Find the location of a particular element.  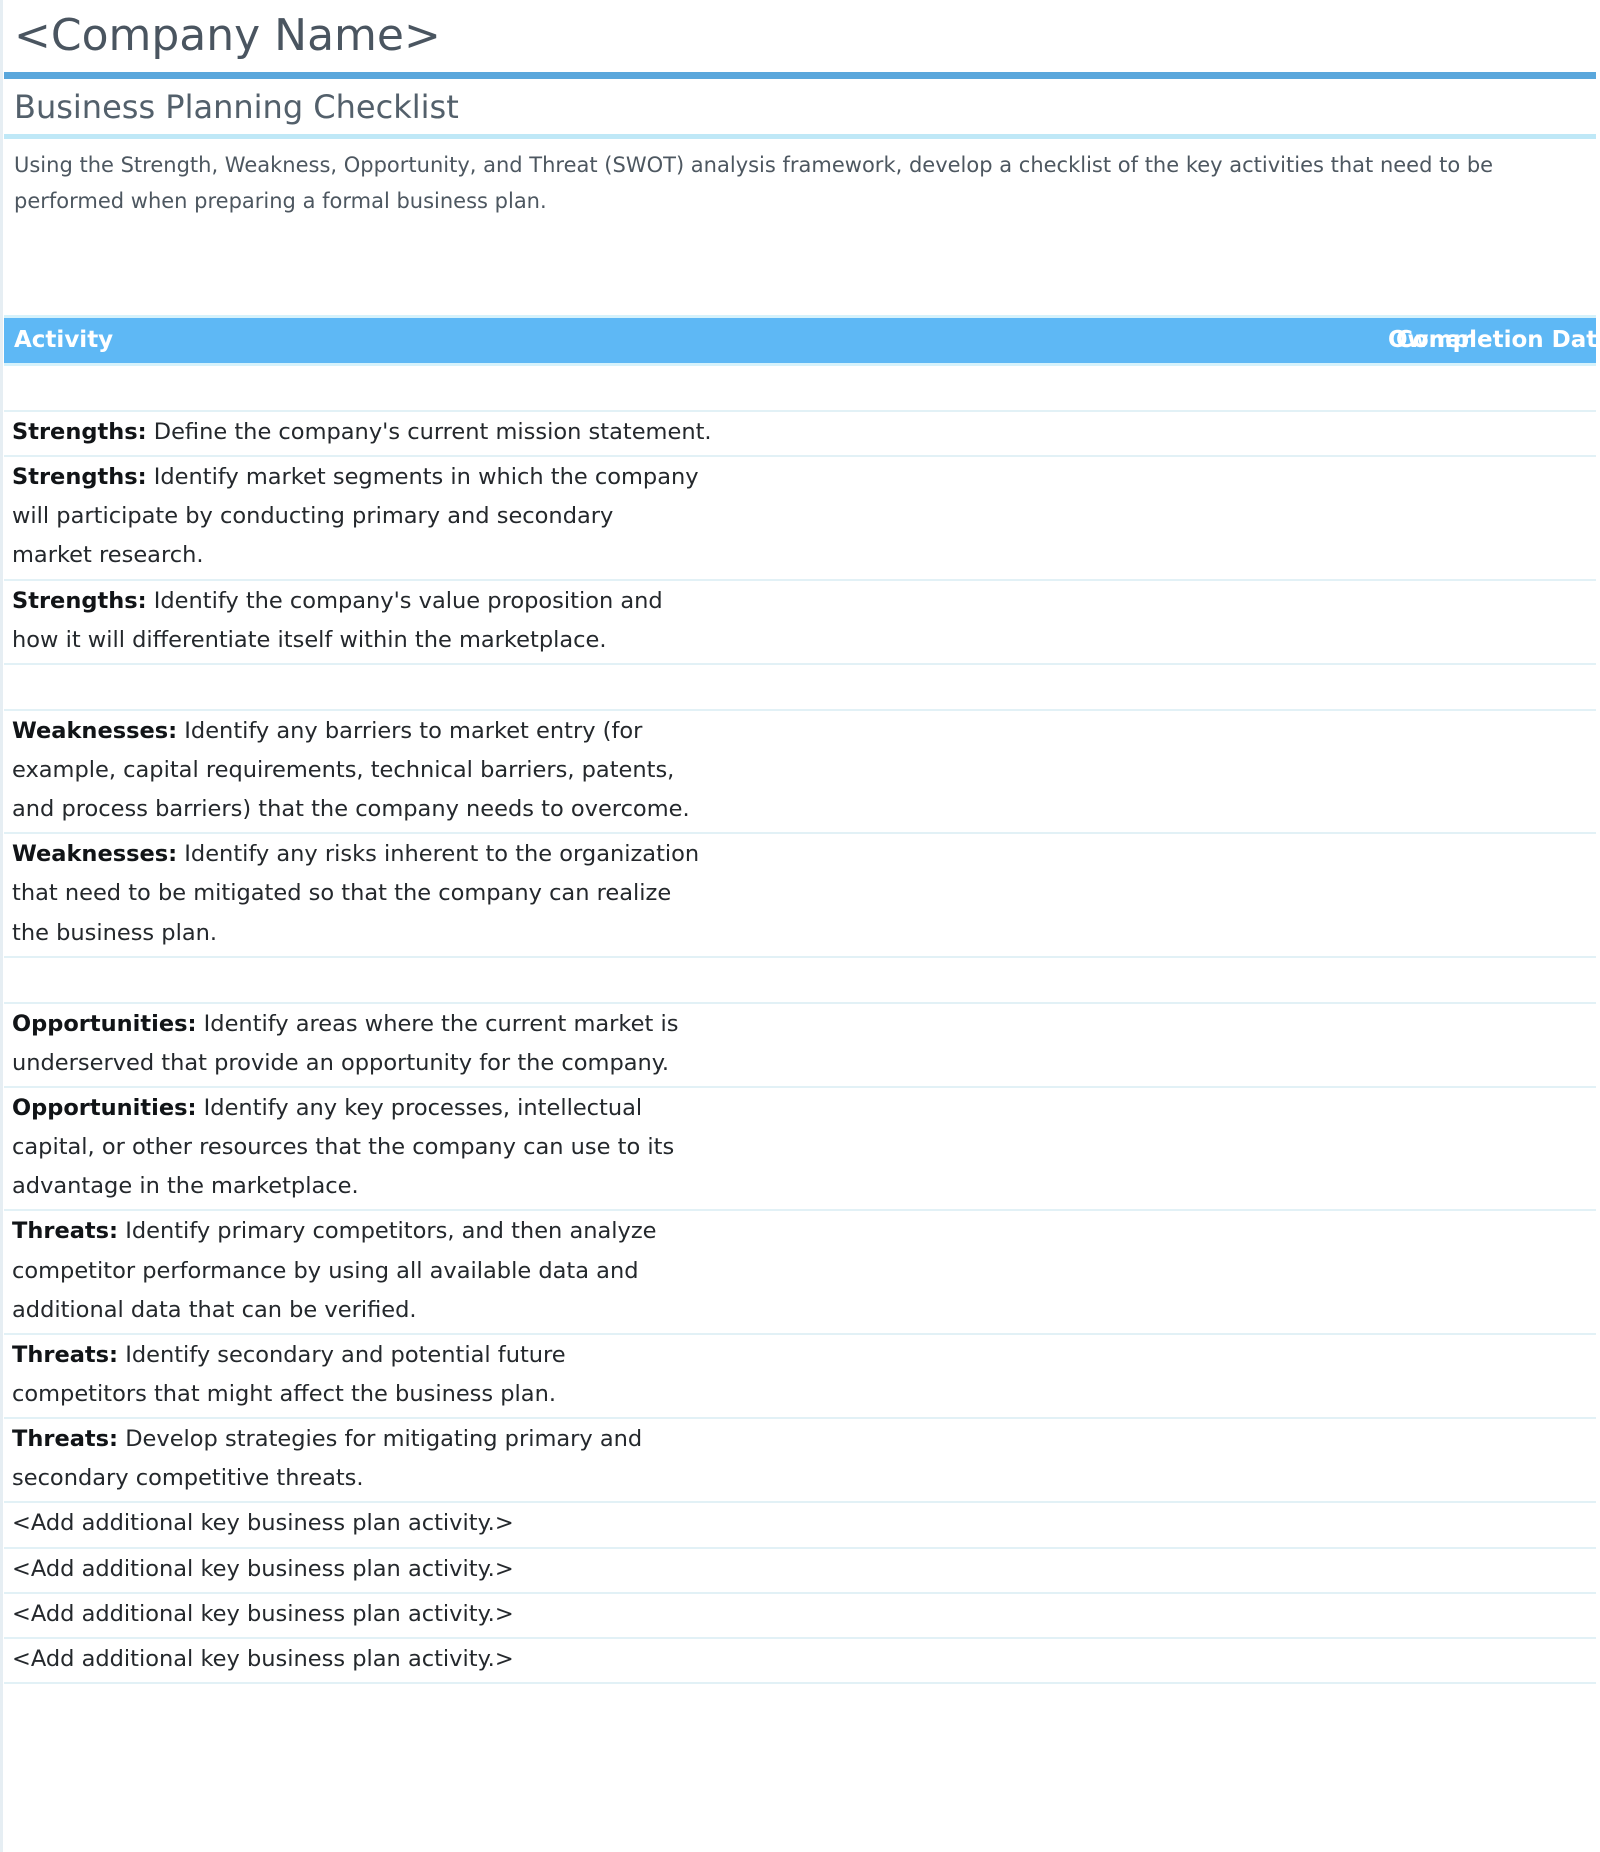

company-name-field: <Company Name> is located at coordinates (800, 36).